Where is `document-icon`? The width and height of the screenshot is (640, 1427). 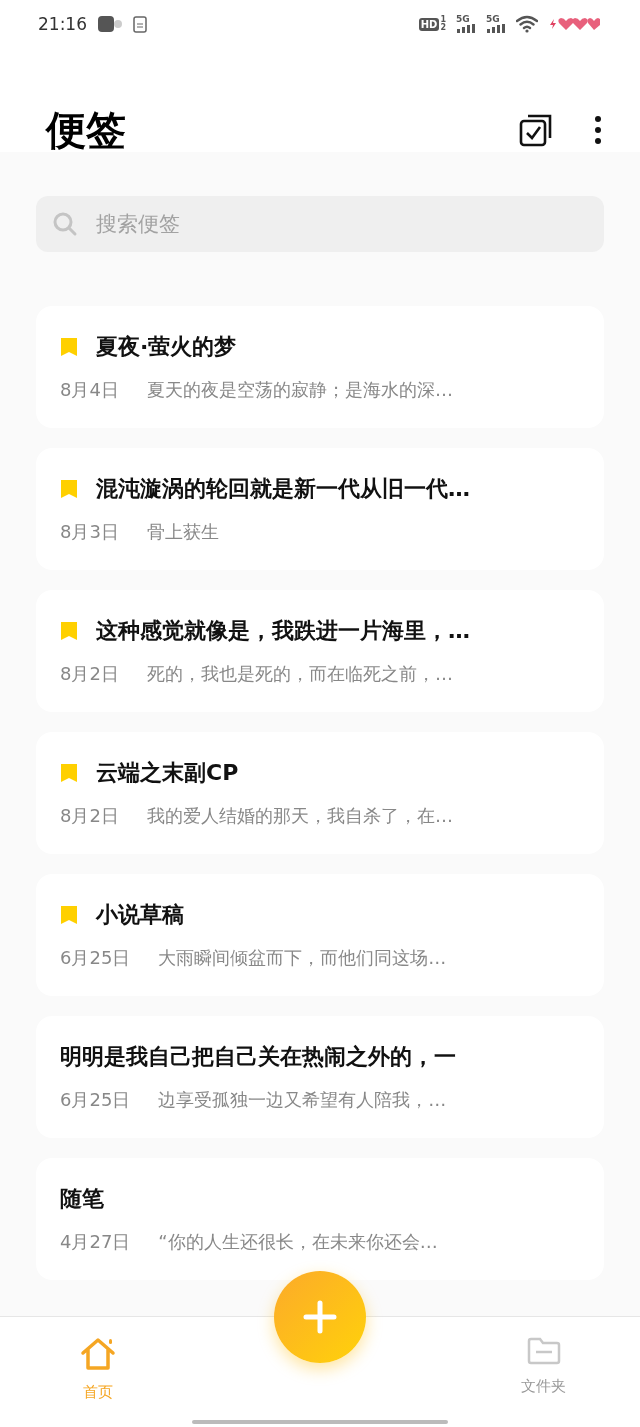 document-icon is located at coordinates (140, 24).